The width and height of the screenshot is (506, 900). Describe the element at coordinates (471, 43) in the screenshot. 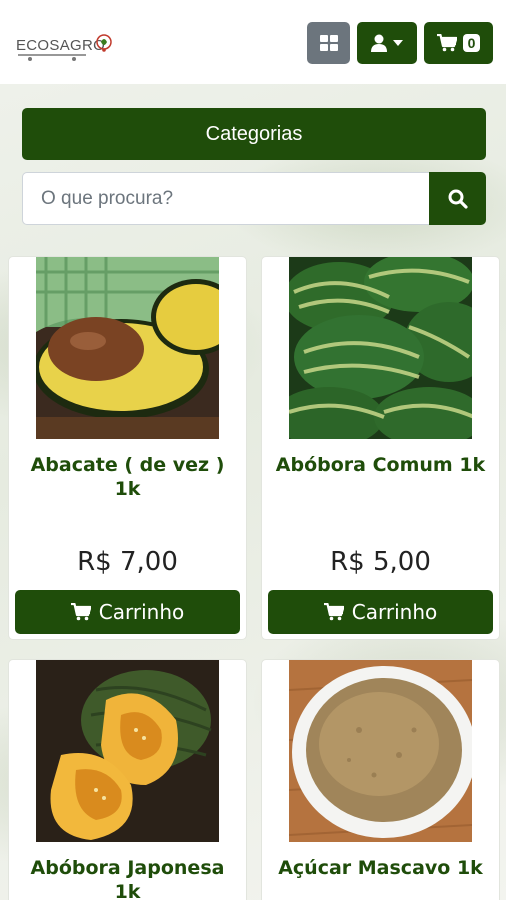

I see `cart-count-badge: 0` at that location.